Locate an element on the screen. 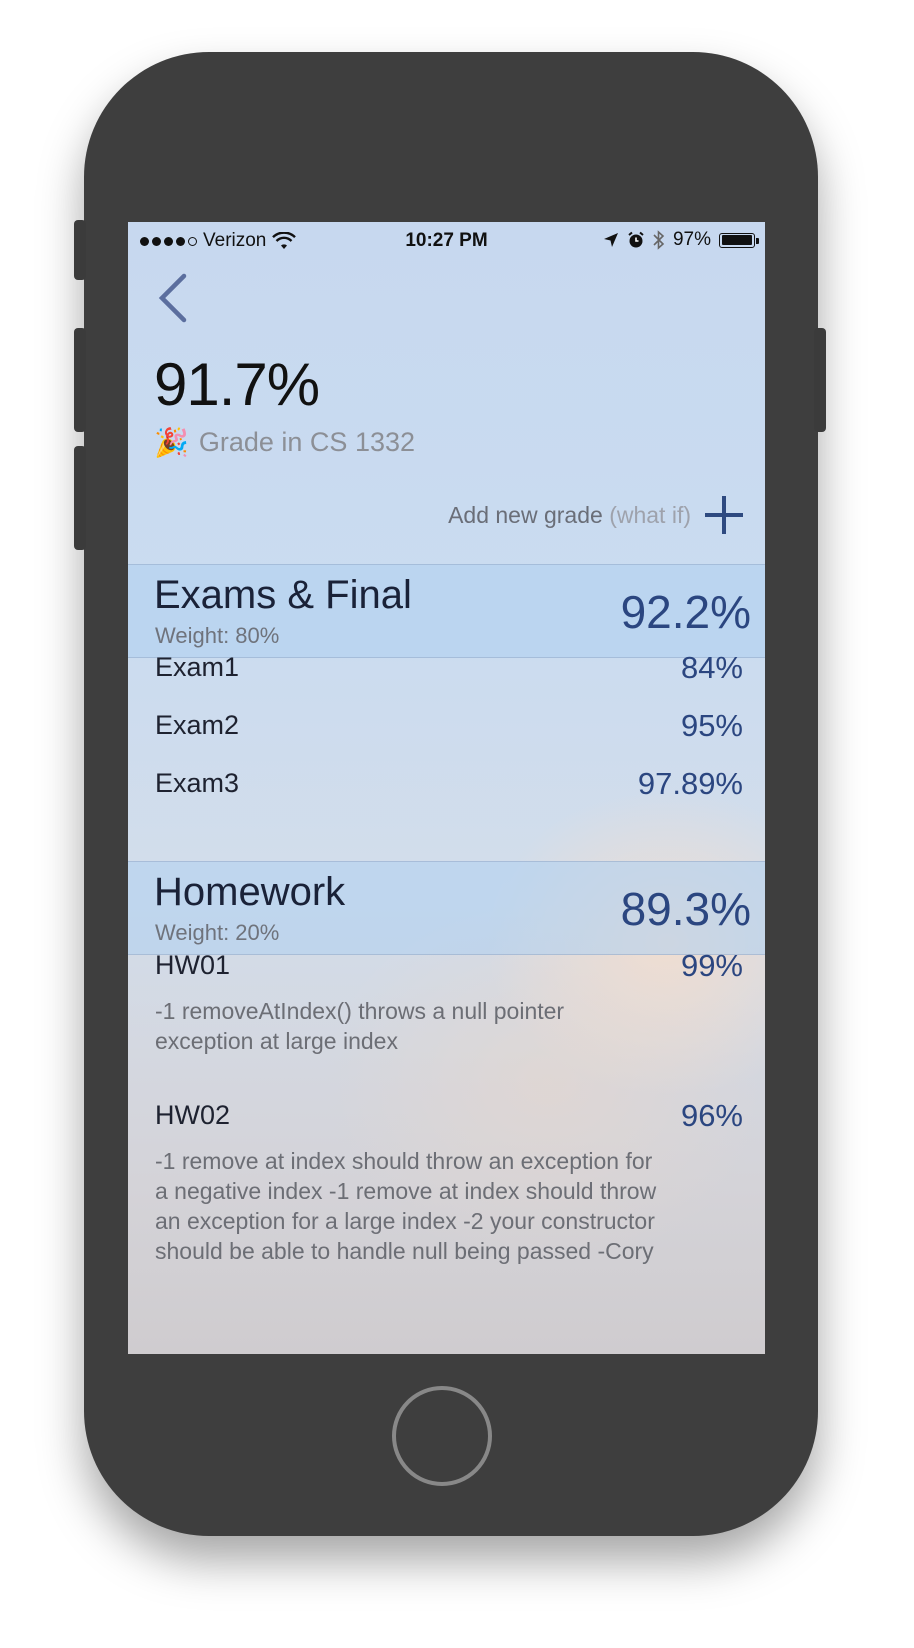  add-grade-text: Add new grade is located at coordinates (525, 514).